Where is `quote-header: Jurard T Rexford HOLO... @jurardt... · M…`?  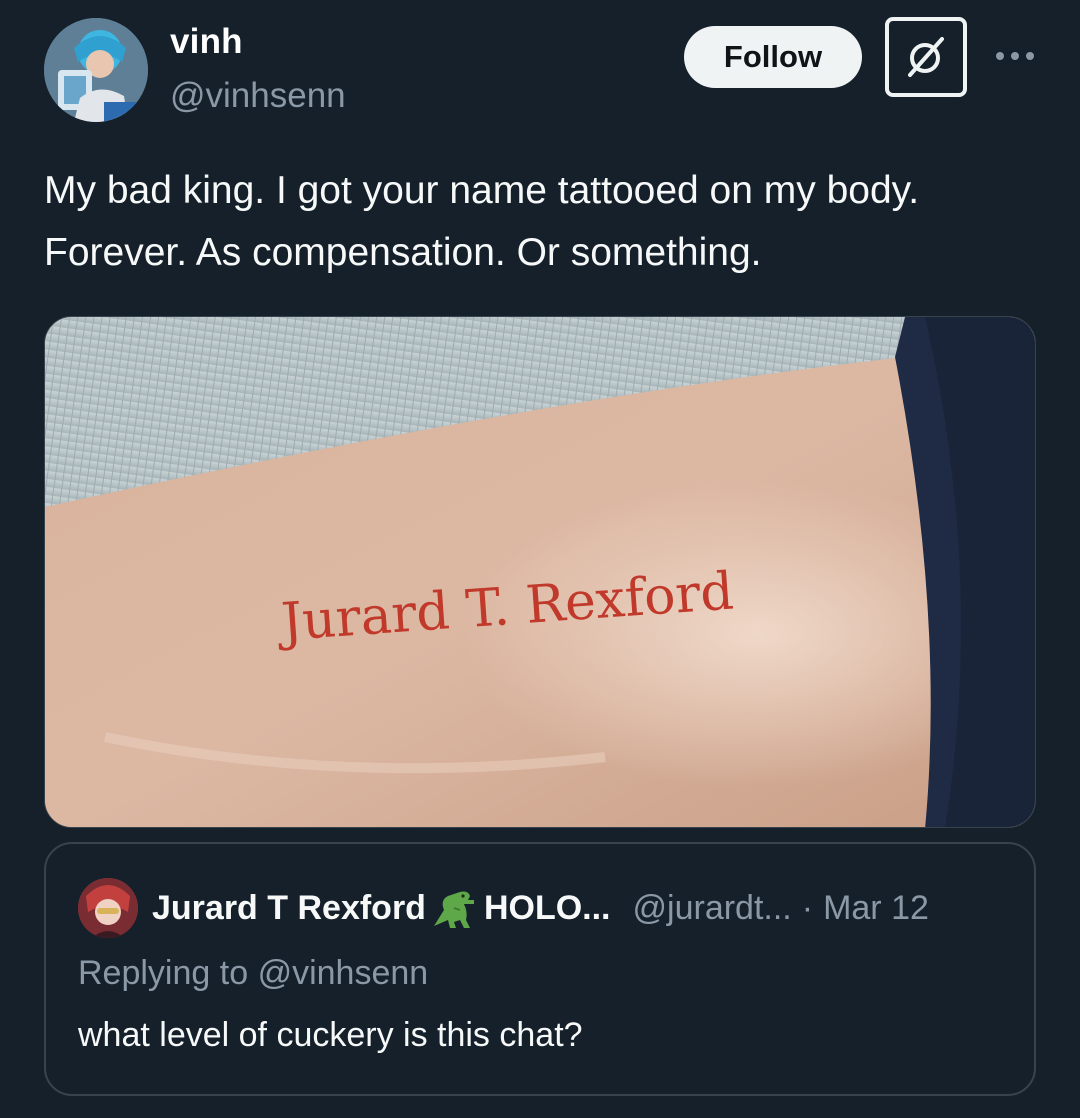
quote-header: Jurard T Rexford HOLO... @jurardt... · M… is located at coordinates (540, 908).